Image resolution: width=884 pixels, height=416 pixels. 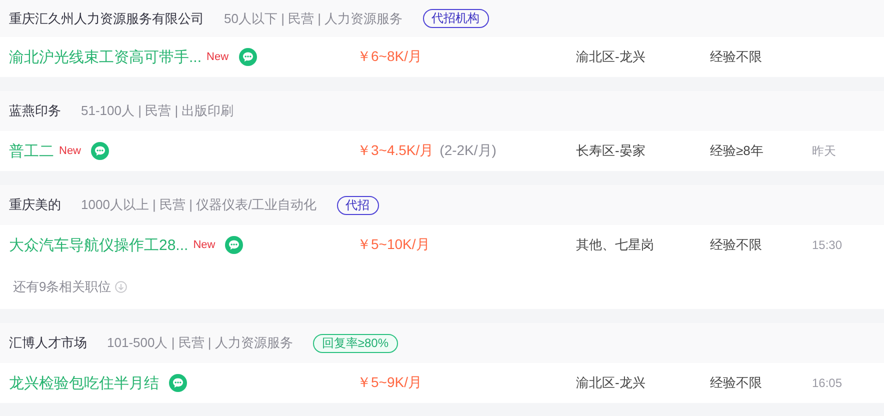 What do you see at coordinates (200, 343) in the screenshot?
I see `company-info: 101-500人 | 民营 | 人力资源服务` at bounding box center [200, 343].